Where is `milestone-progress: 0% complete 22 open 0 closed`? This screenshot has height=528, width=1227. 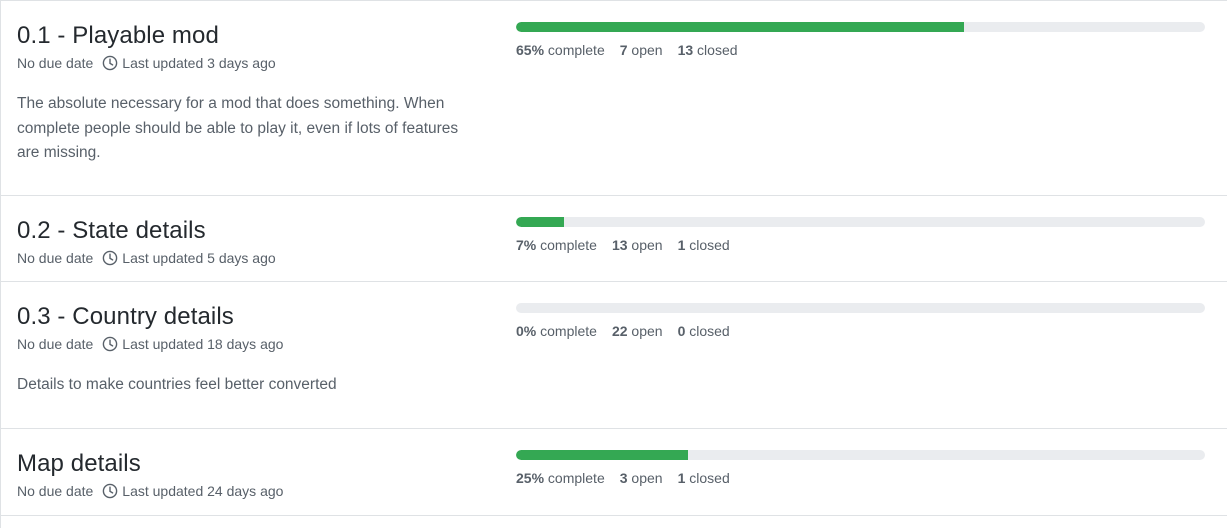
milestone-progress: 0% complete 22 open 0 closed is located at coordinates (857, 365).